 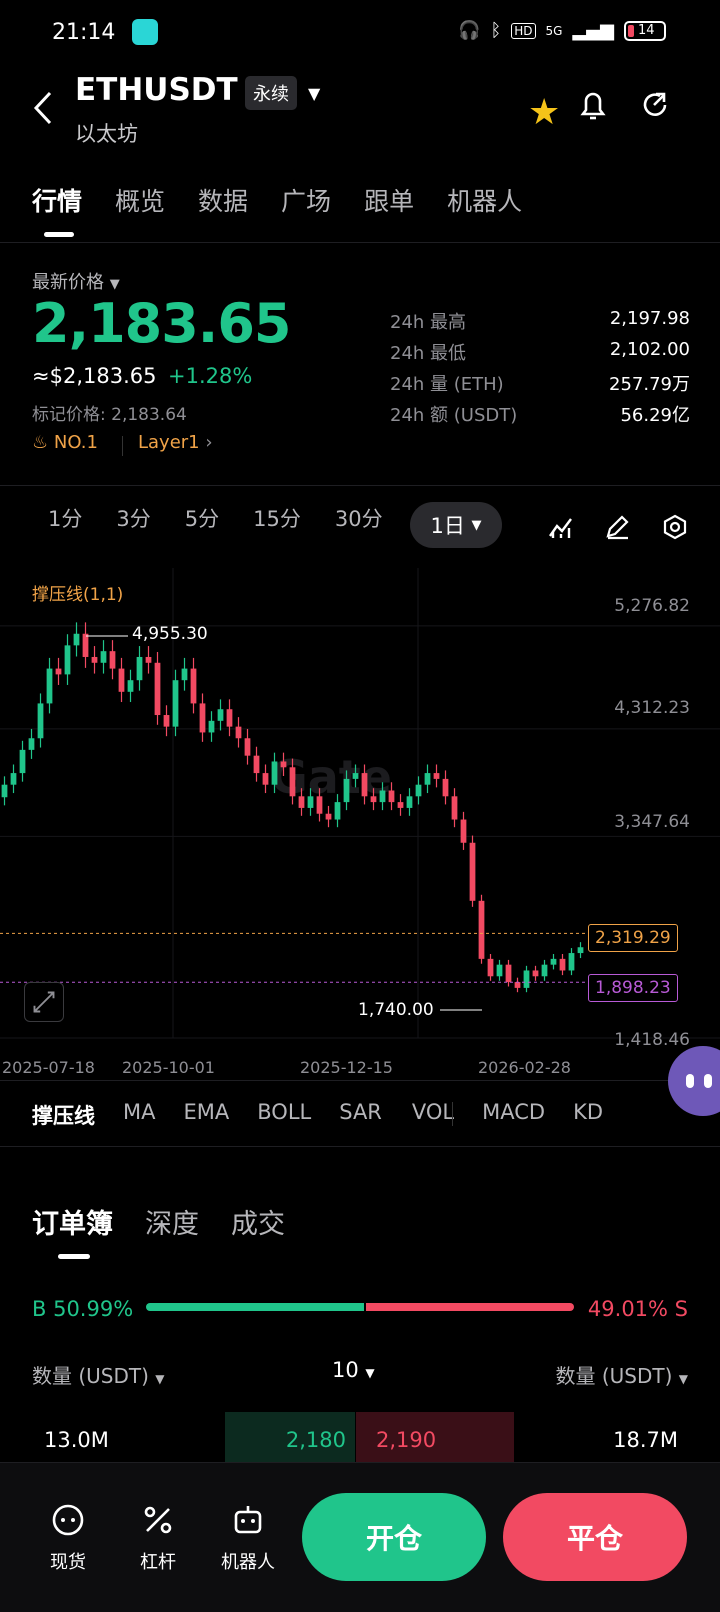 I want to click on gear-icon, so click(x=675, y=527).